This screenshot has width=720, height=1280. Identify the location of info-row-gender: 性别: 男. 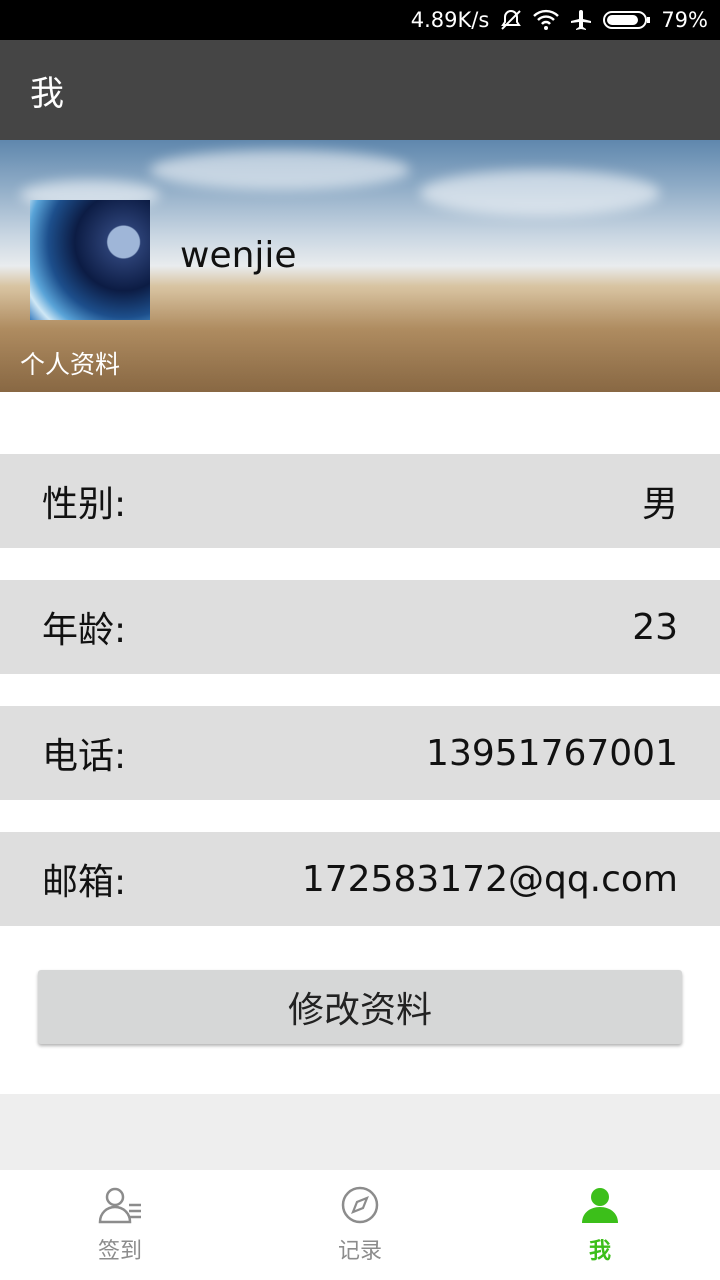
(360, 501).